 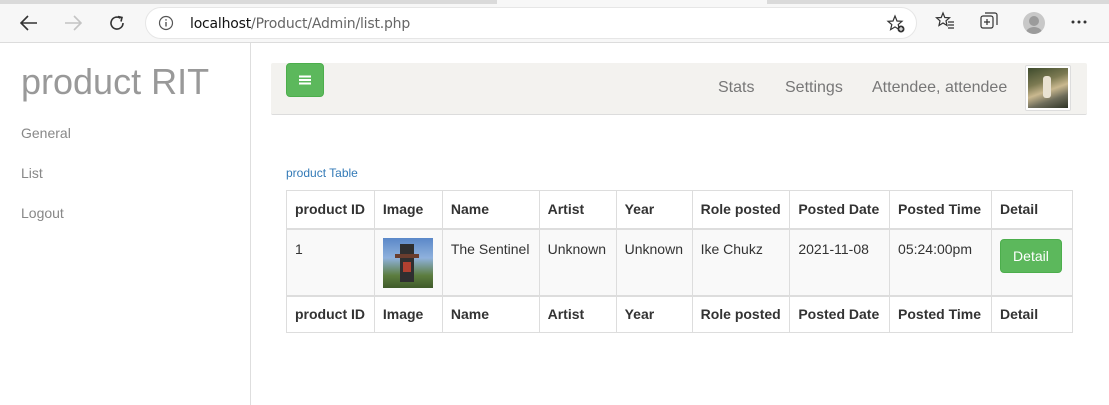 What do you see at coordinates (945, 21) in the screenshot?
I see `favorites-icon` at bounding box center [945, 21].